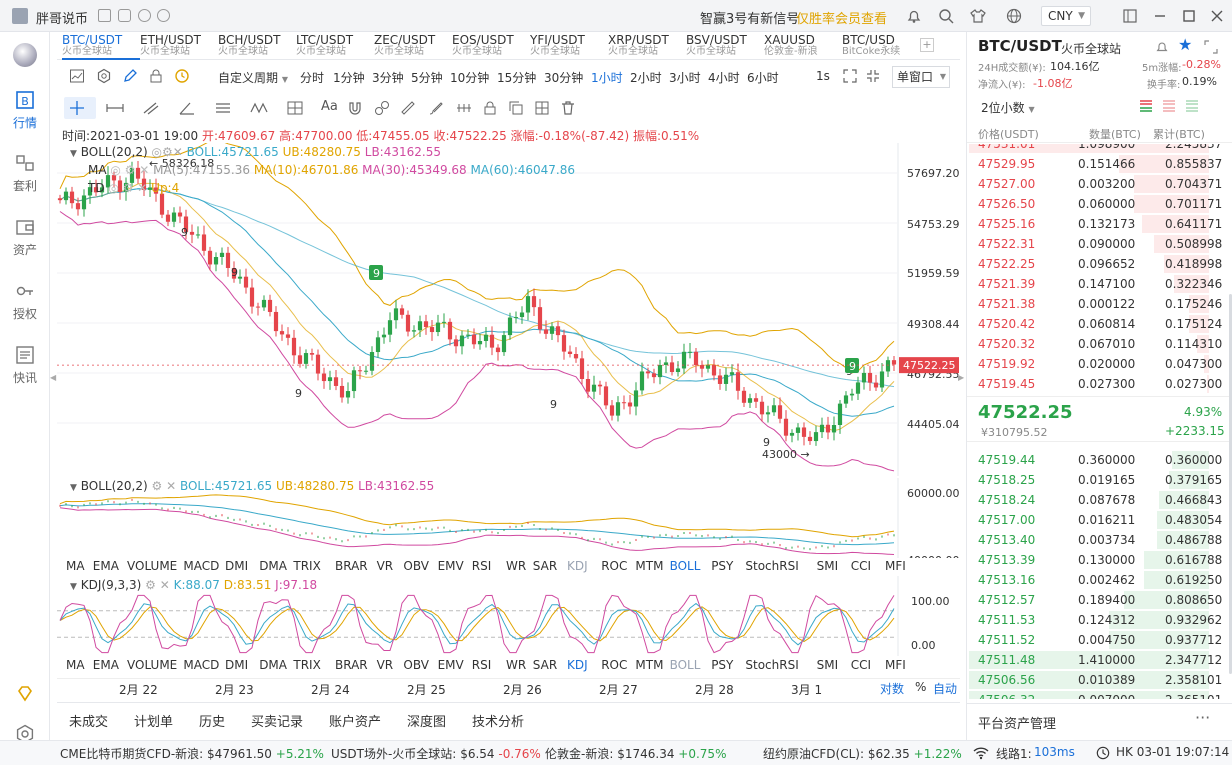  I want to click on period-option: 15分钟, so click(516, 77).